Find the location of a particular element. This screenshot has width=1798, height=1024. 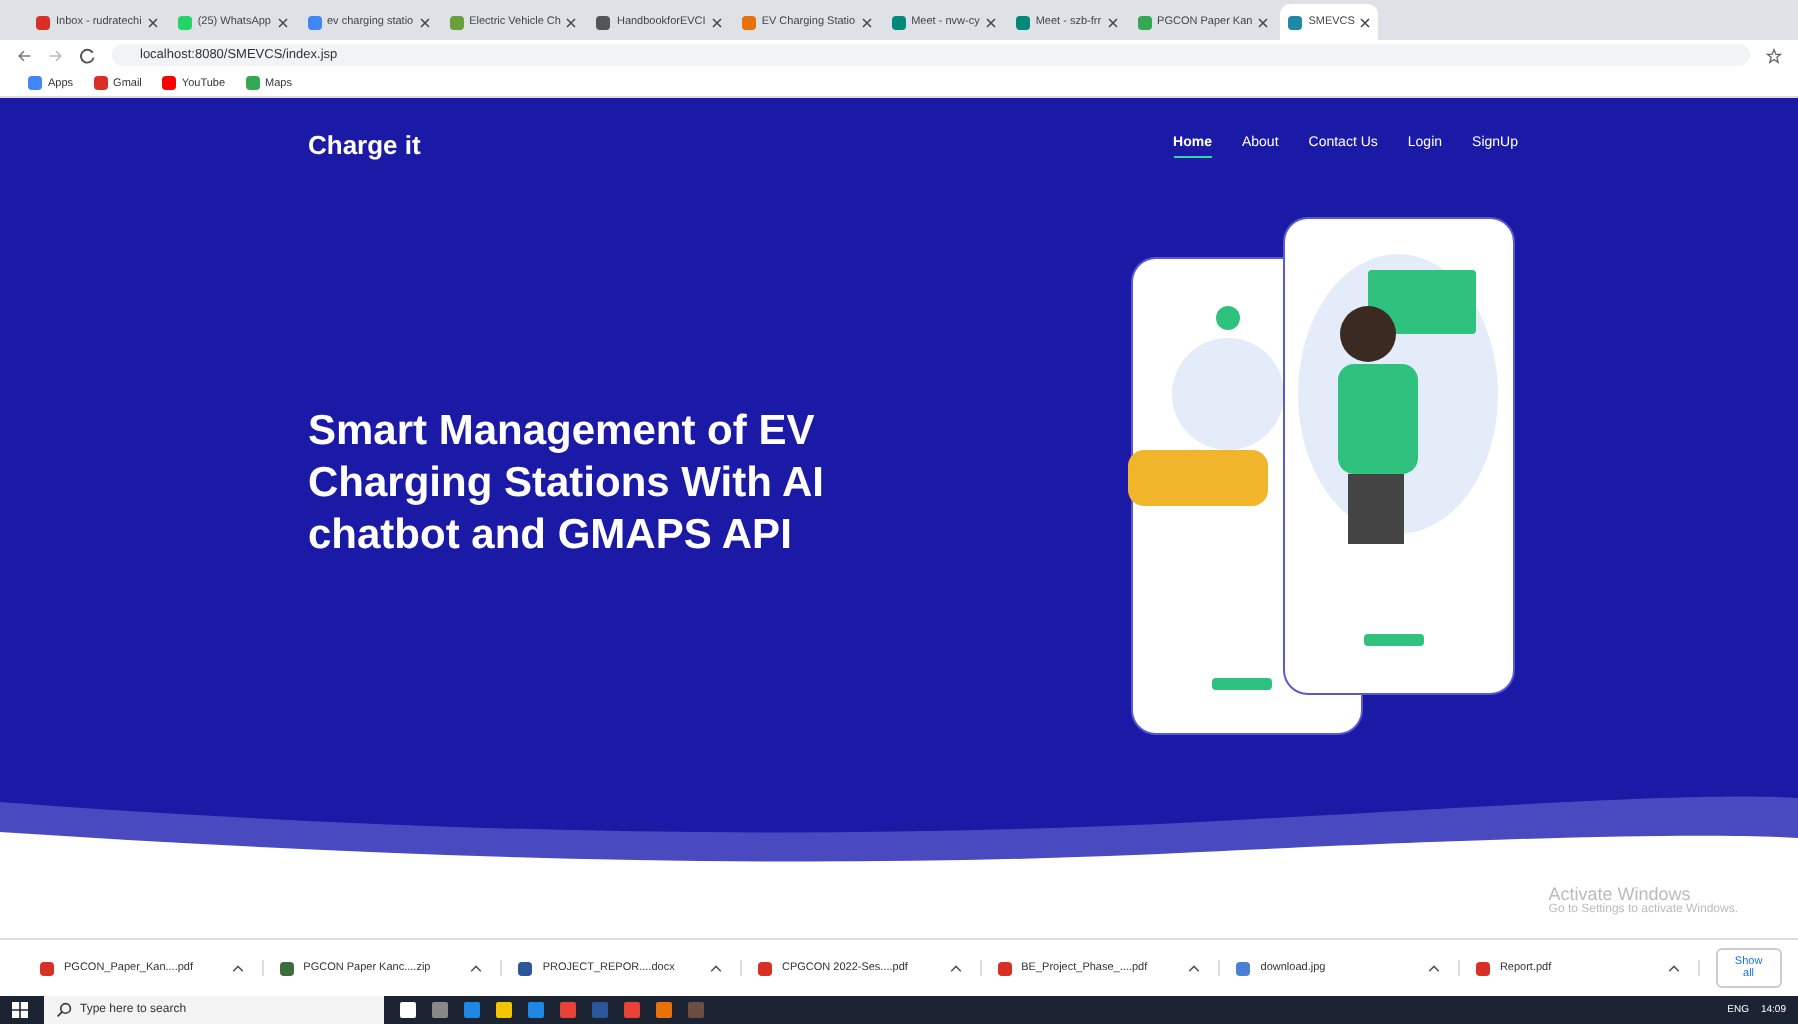

reload-icon is located at coordinates (88, 55).